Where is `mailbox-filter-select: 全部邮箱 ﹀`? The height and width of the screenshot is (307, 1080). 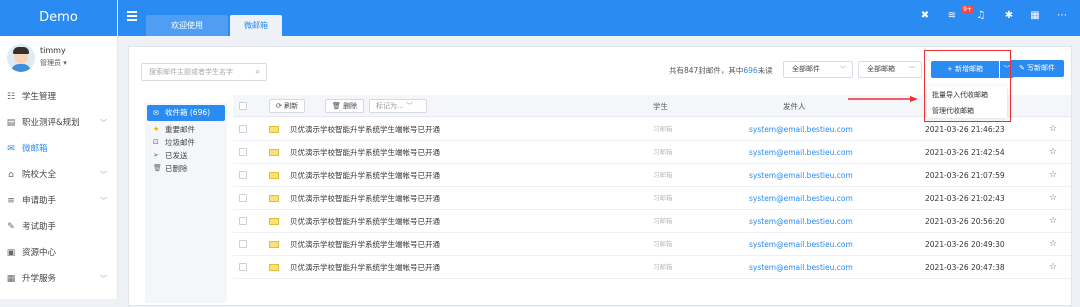 mailbox-filter-select: 全部邮箱 ﹀ is located at coordinates (890, 69).